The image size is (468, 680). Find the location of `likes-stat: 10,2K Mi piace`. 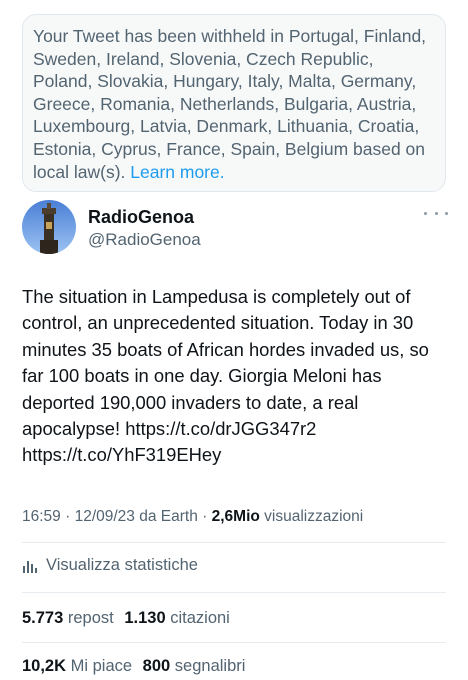

likes-stat: 10,2K Mi piace is located at coordinates (77, 666).